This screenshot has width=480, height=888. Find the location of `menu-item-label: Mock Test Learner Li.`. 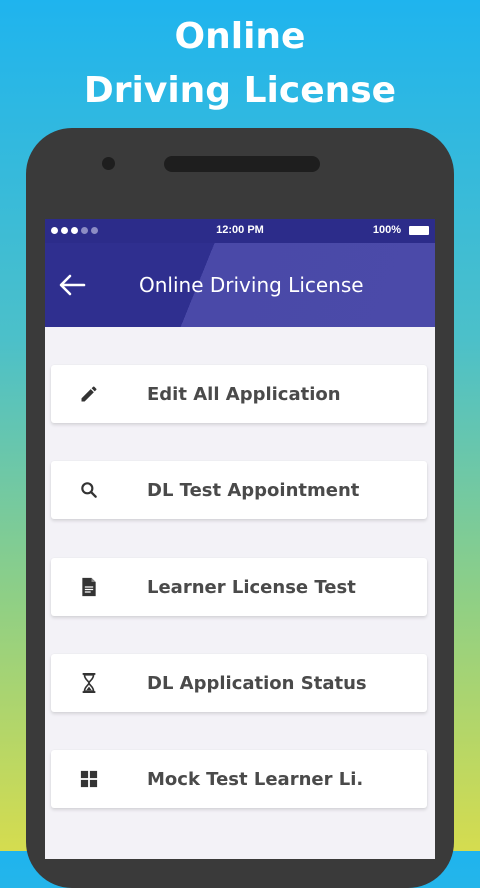

menu-item-label: Mock Test Learner Li. is located at coordinates (255, 779).